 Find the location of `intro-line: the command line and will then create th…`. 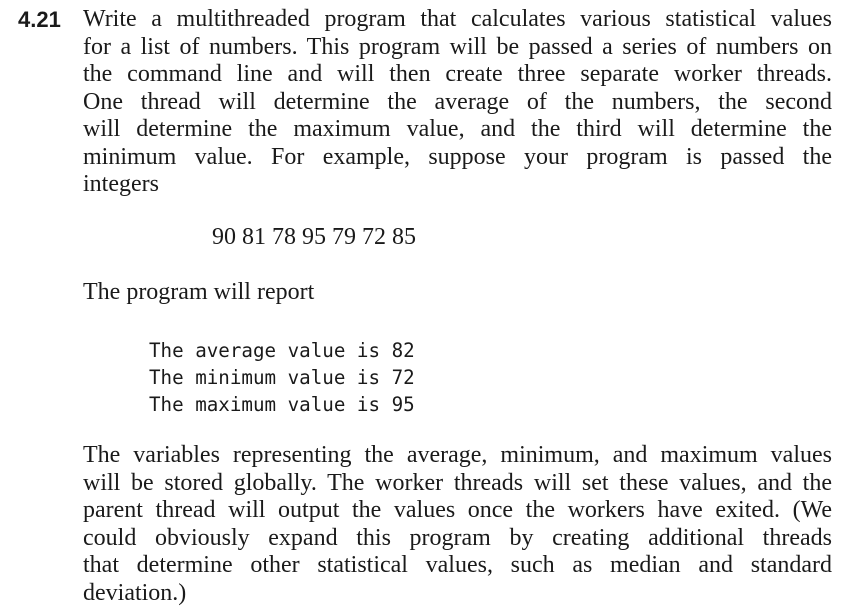

intro-line: the command line and will then create th… is located at coordinates (457, 74).